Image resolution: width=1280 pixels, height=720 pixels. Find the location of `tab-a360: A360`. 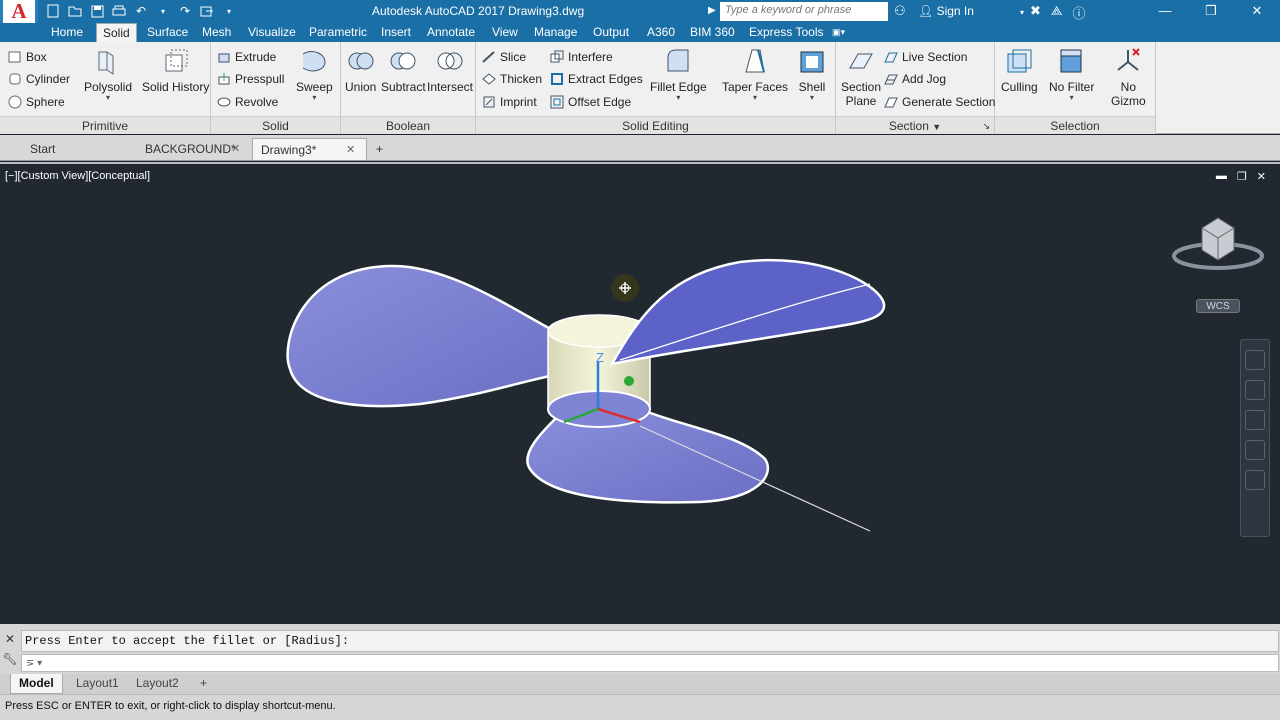

tab-a360: A360 is located at coordinates (661, 32).